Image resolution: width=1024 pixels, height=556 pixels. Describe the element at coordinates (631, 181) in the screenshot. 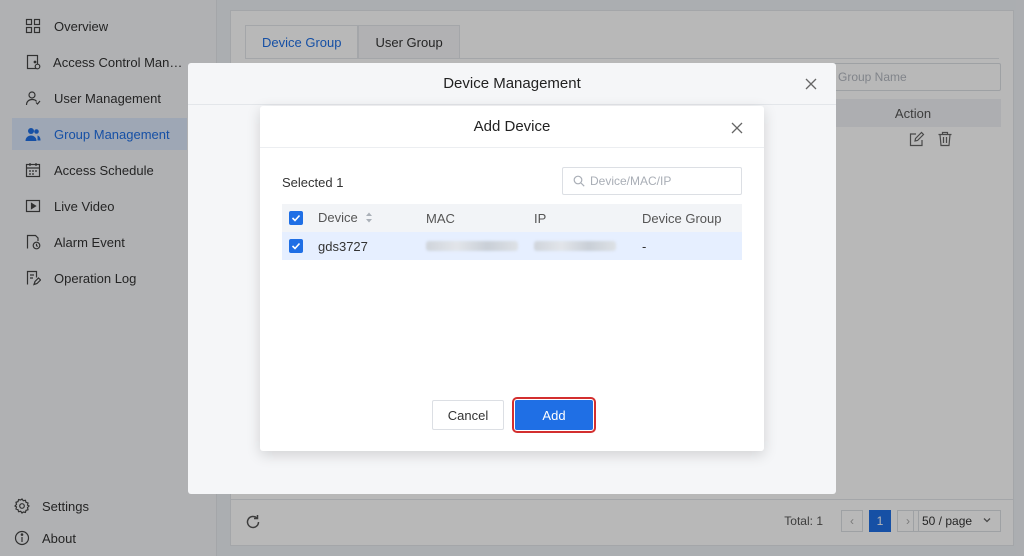

I see `device-search-placeholder: Device/MAC/IP` at that location.